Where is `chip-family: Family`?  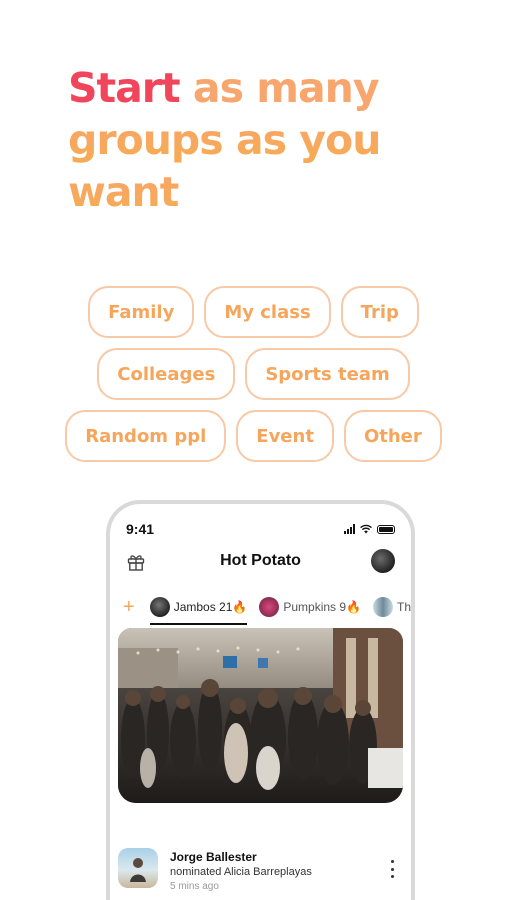 chip-family: Family is located at coordinates (141, 312).